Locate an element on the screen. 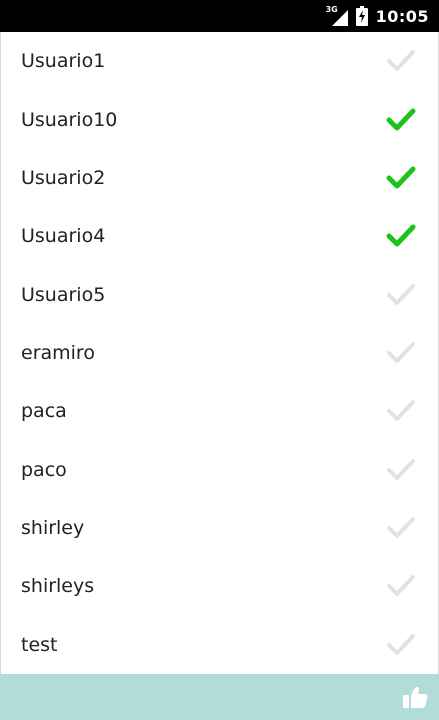 This screenshot has height=720, width=439. battery-charging-icon is located at coordinates (361, 16).